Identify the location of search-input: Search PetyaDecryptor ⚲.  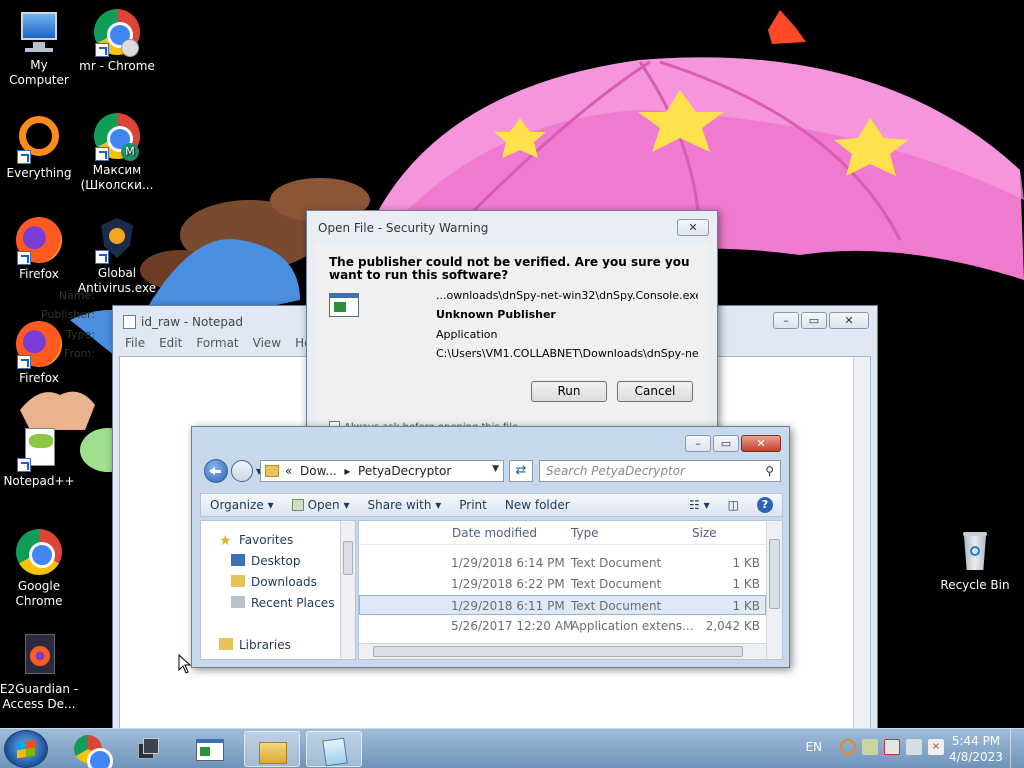
(660, 471).